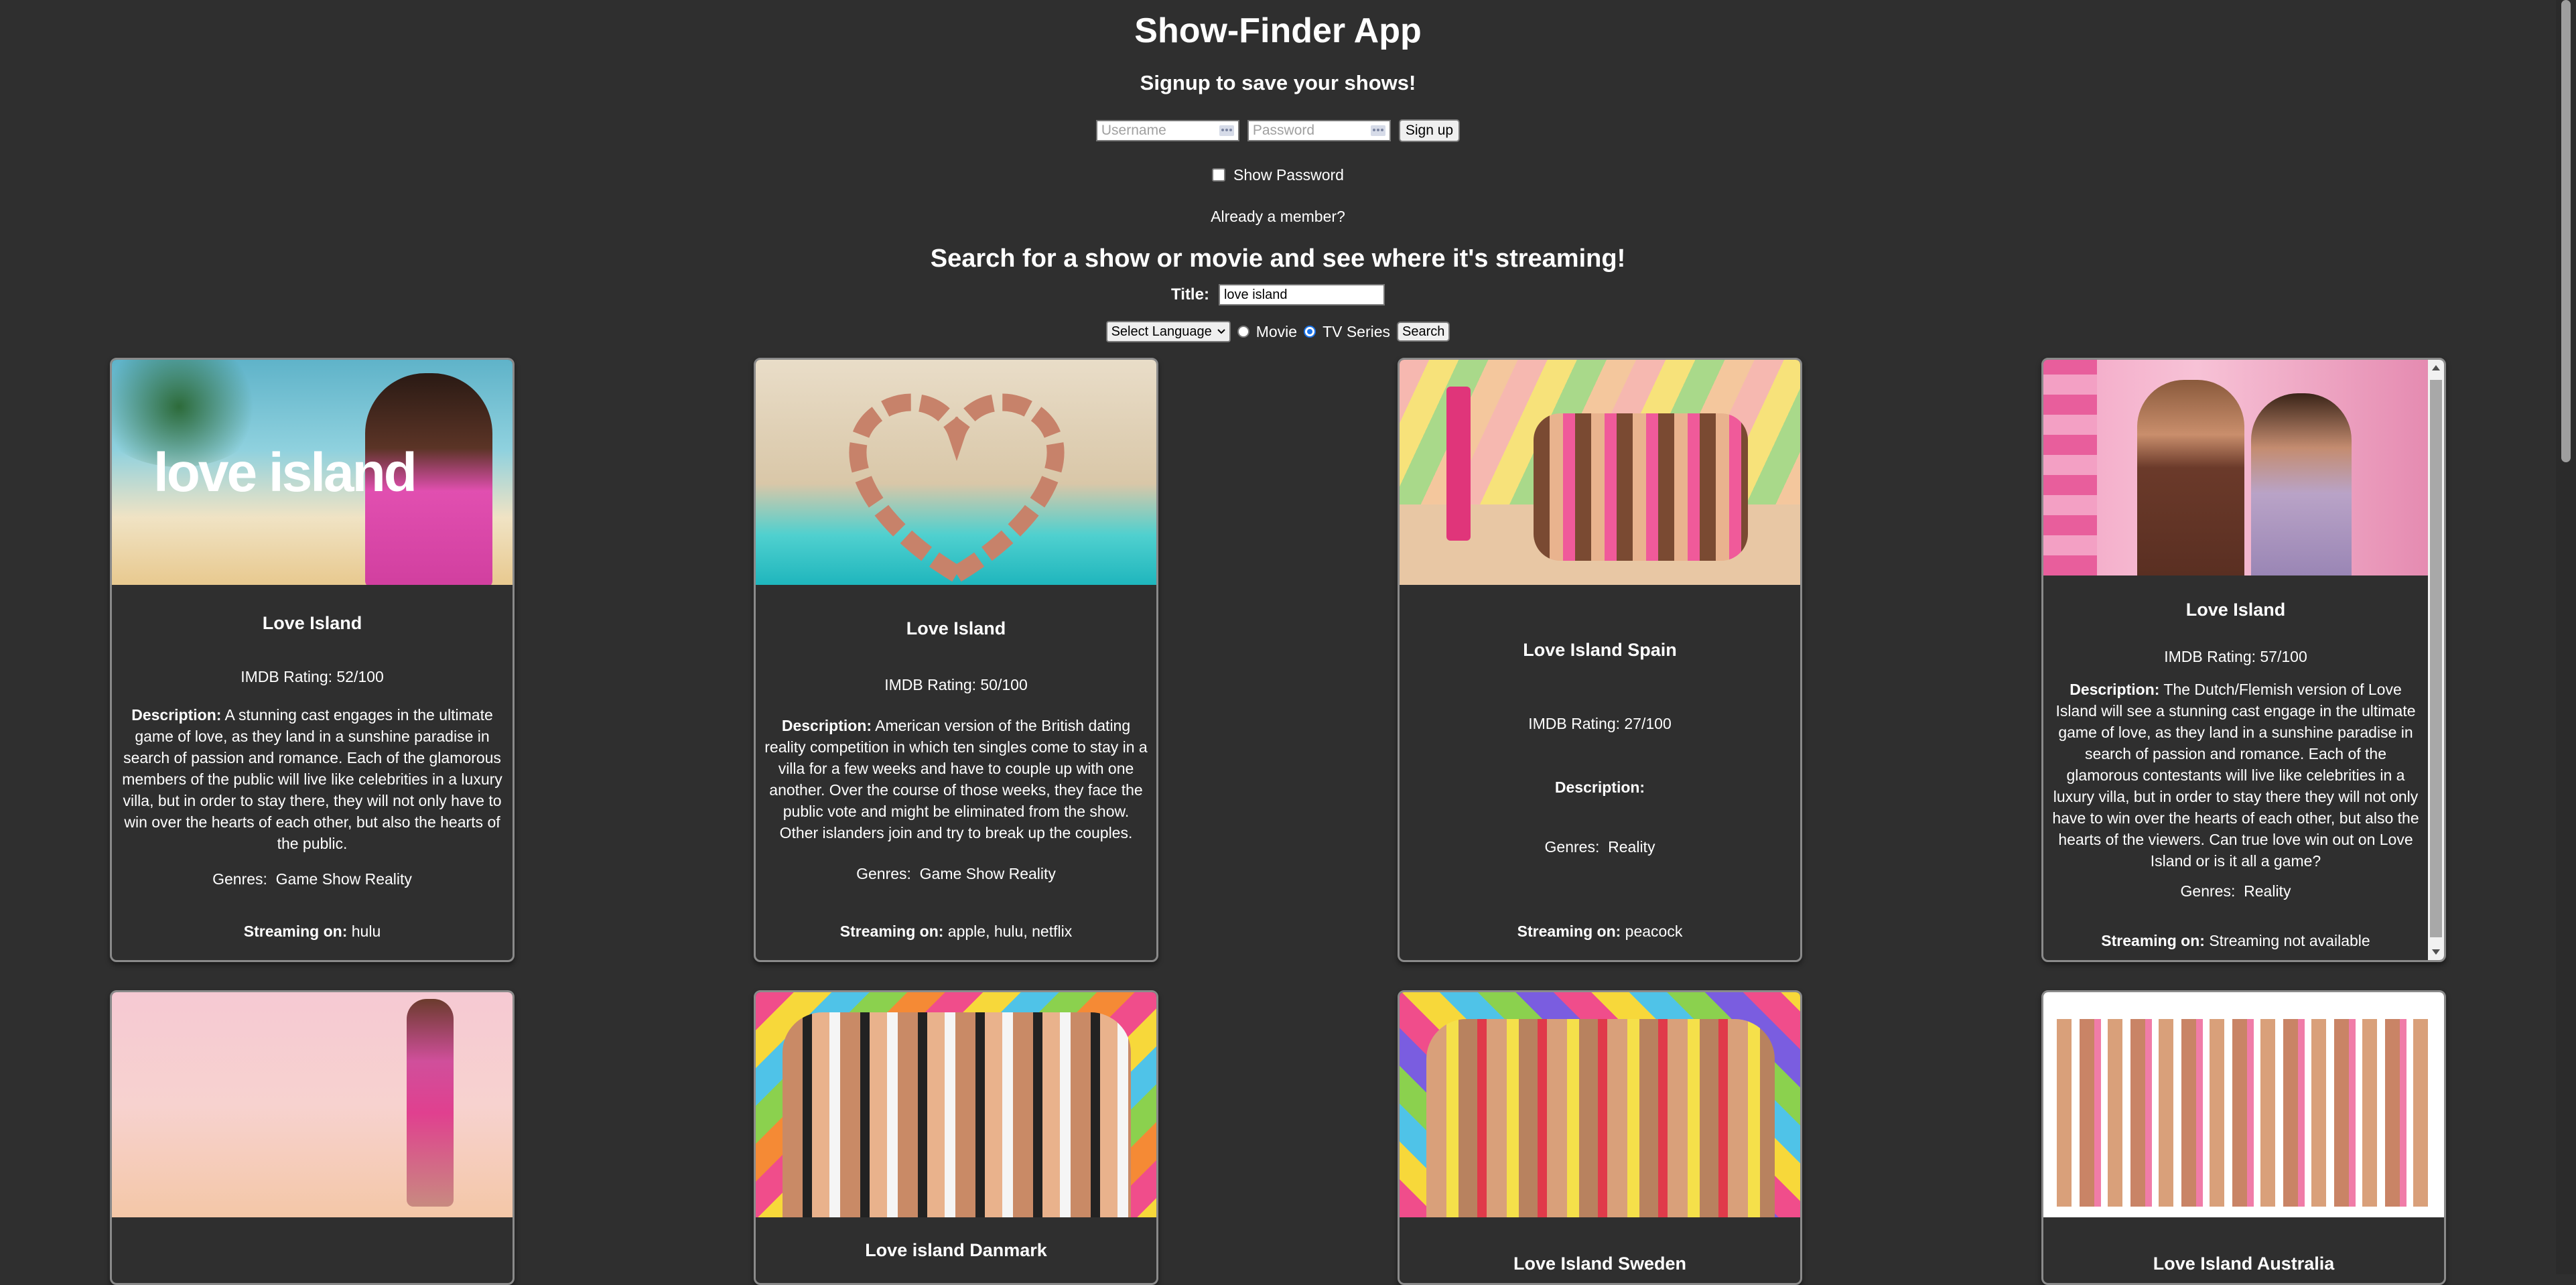 This screenshot has width=2576, height=1285. Describe the element at coordinates (1423, 332) in the screenshot. I see `search-button: Search` at that location.